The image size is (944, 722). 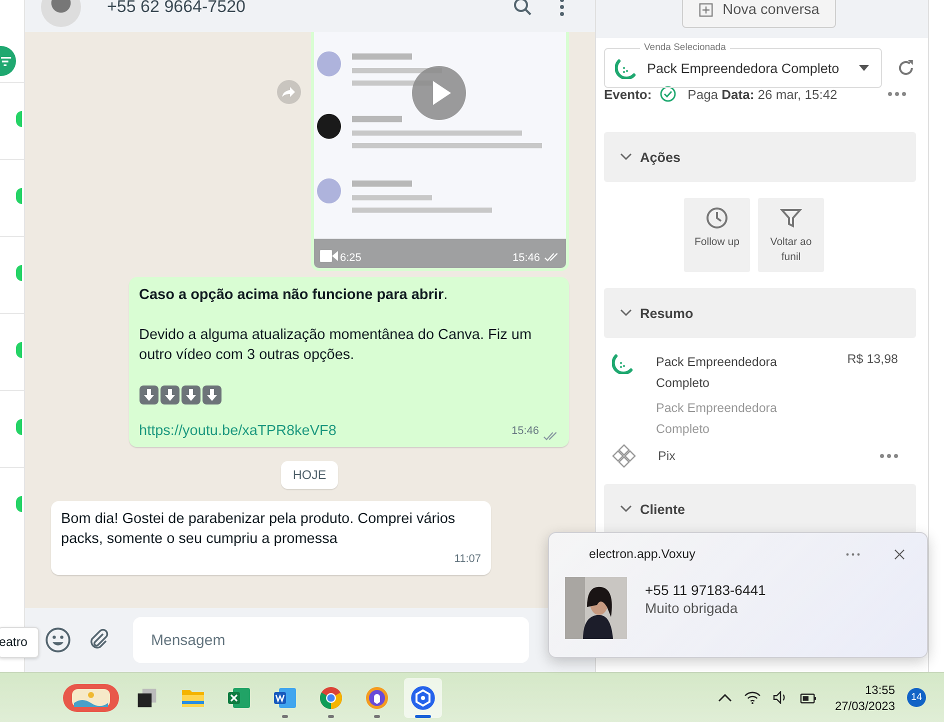 I want to click on notification-toast: electron.app.Voxuy +55 11 97183-6441 Muito obrigada, so click(x=738, y=595).